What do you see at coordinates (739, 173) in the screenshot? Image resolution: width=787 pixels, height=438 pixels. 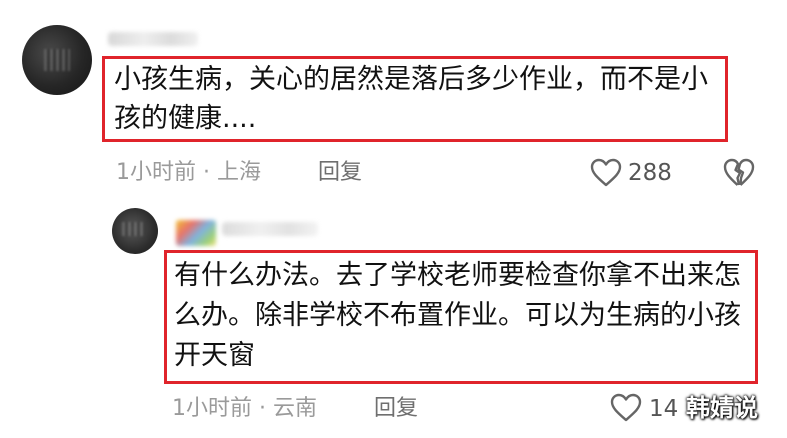 I see `broken-heart-icon` at bounding box center [739, 173].